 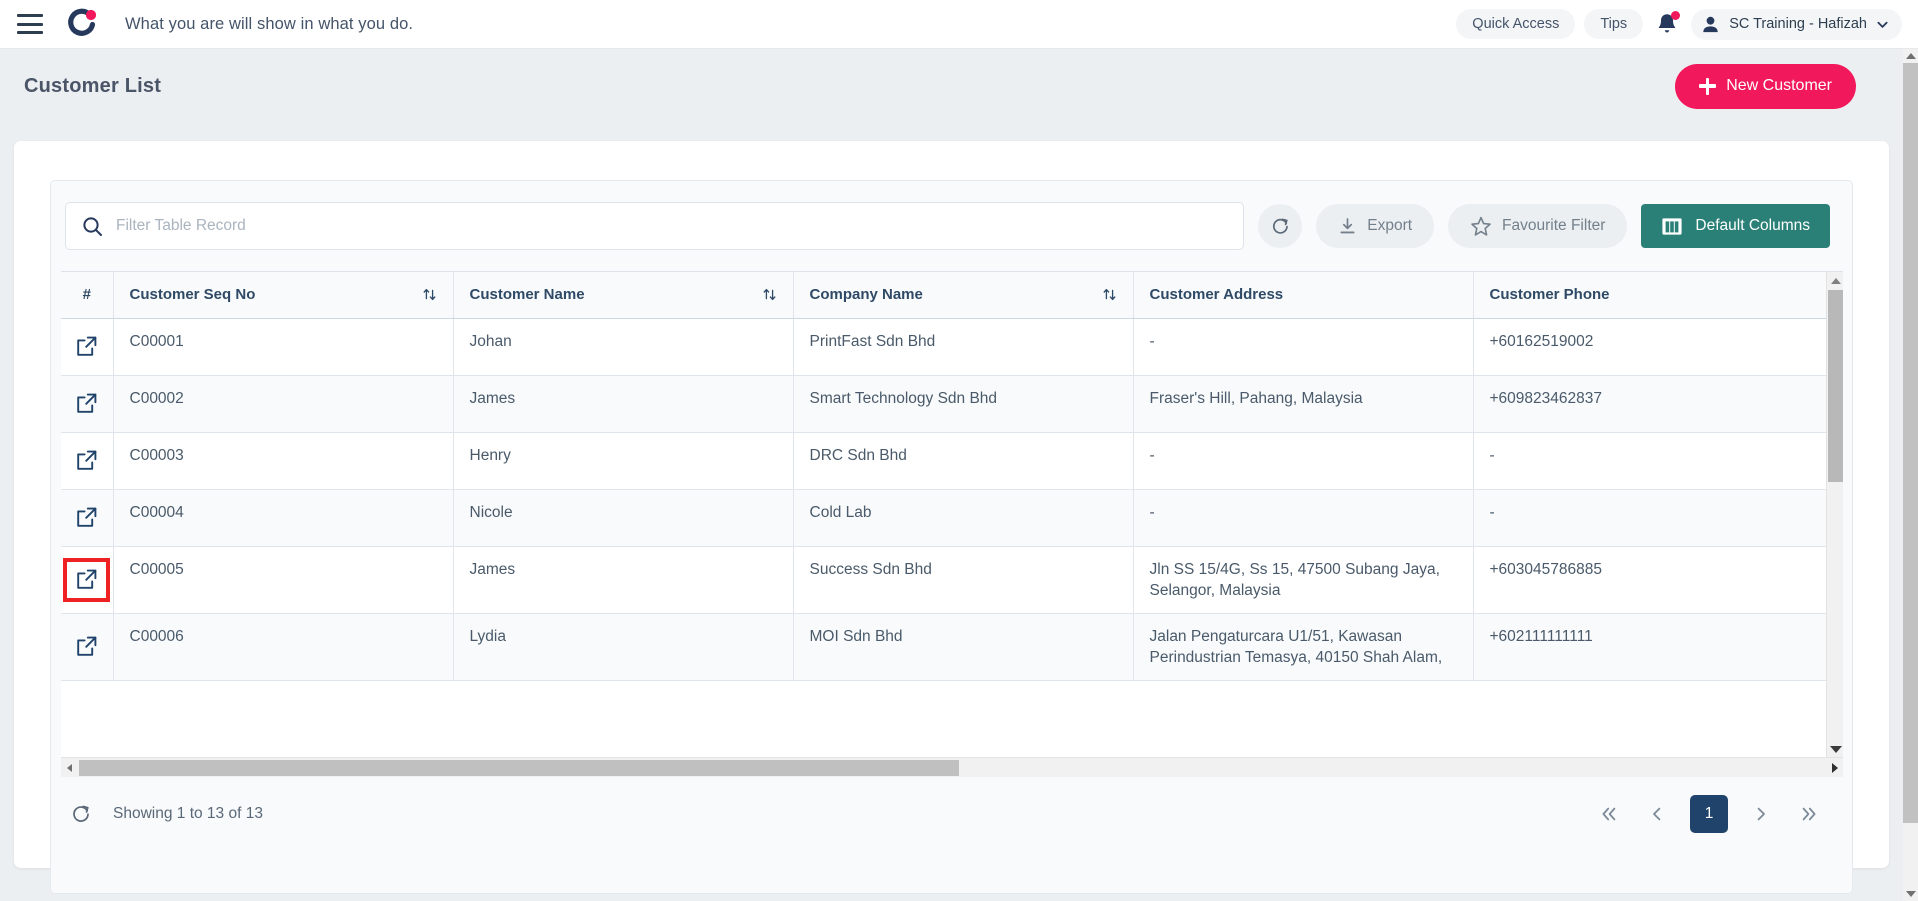 What do you see at coordinates (1614, 24) in the screenshot?
I see `tips-button: Tips` at bounding box center [1614, 24].